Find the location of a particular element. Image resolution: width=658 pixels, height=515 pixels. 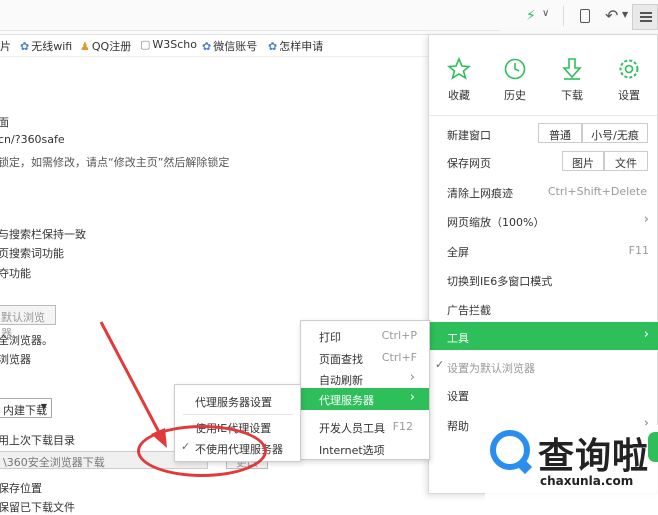

downloads-shortcut: 下载 is located at coordinates (572, 80).